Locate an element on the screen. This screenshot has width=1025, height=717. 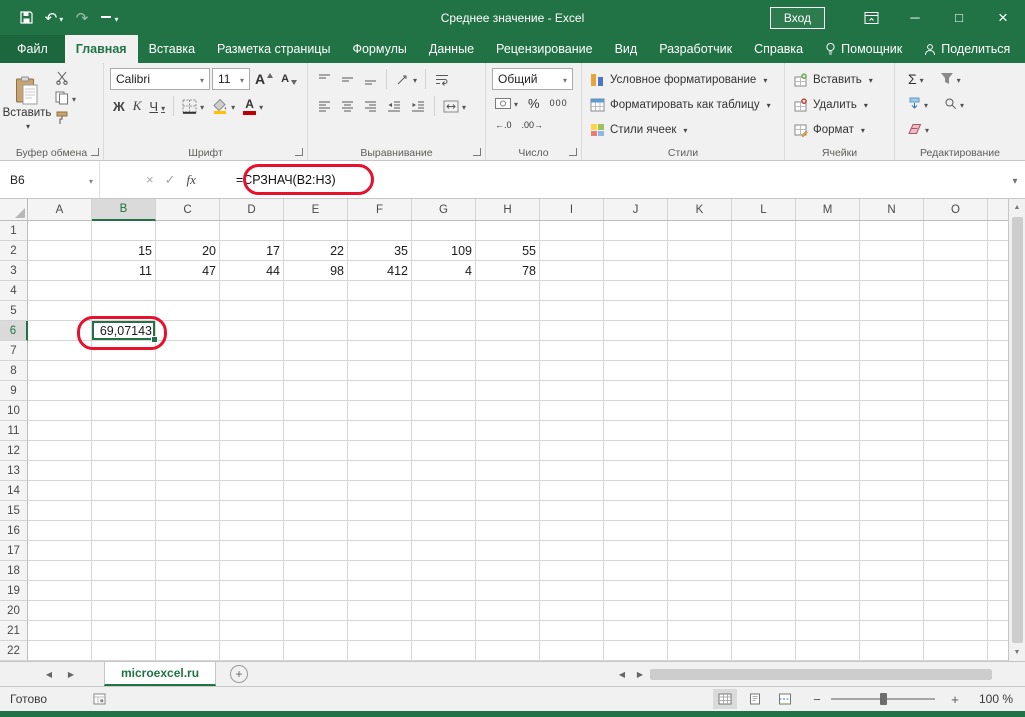
column-header-A: A is located at coordinates (60, 210).